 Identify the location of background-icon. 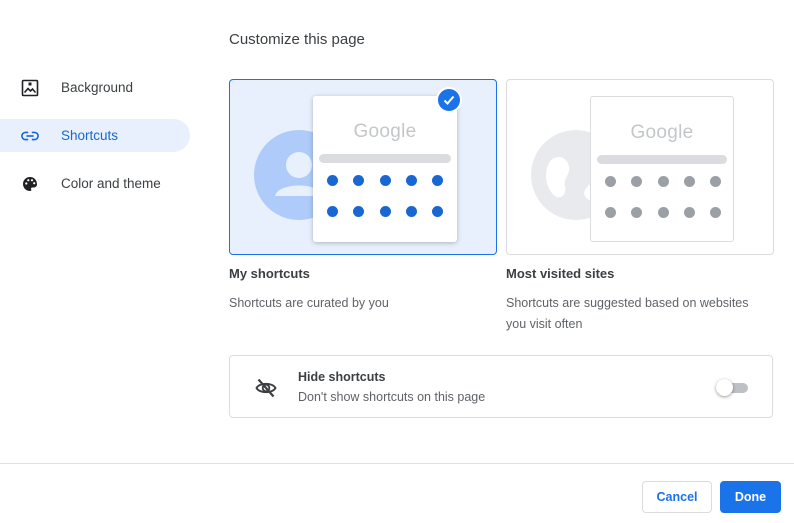
(30, 88).